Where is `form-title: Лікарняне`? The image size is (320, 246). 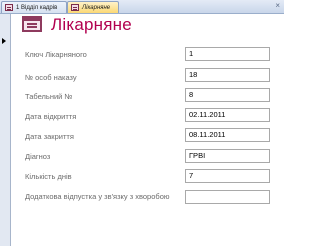 form-title: Лікарняне is located at coordinates (91, 24).